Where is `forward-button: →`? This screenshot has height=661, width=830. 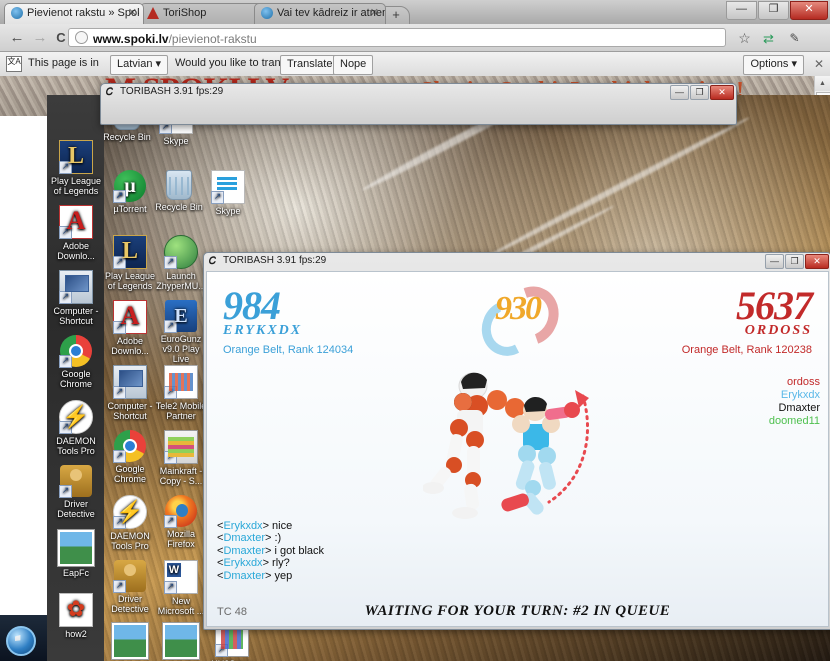
forward-button: → is located at coordinates (40, 38).